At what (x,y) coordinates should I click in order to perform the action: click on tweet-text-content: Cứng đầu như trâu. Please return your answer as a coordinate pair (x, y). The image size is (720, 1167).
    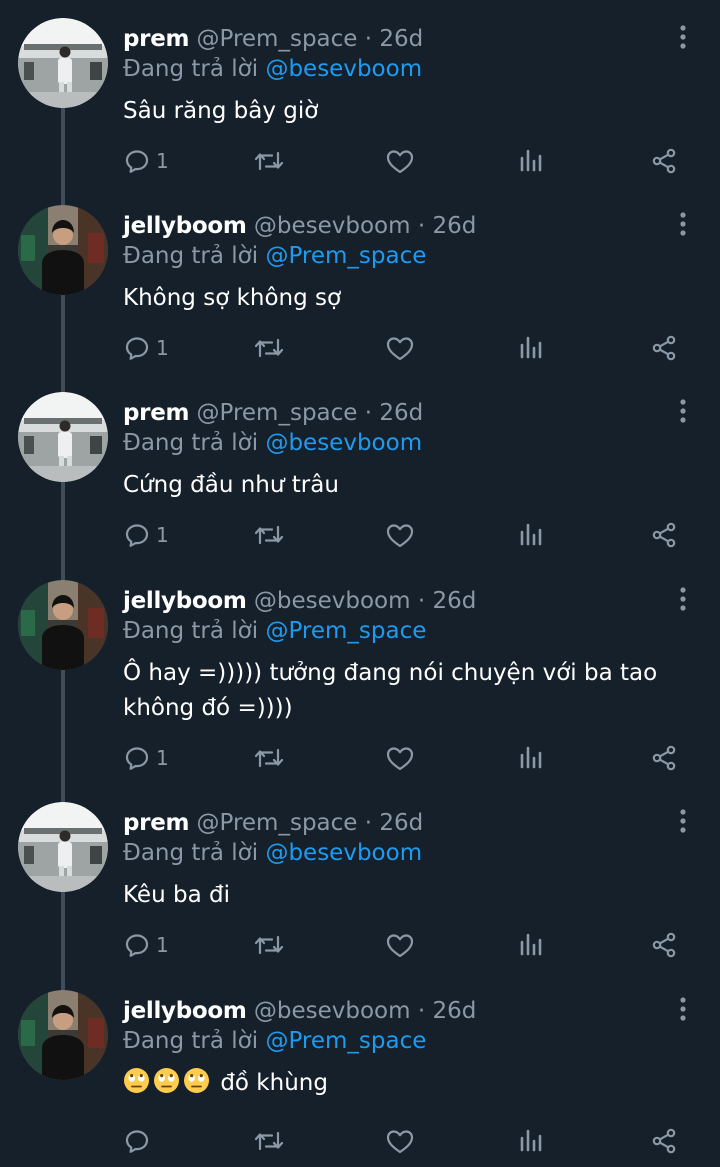
    Looking at the image, I should click on (231, 485).